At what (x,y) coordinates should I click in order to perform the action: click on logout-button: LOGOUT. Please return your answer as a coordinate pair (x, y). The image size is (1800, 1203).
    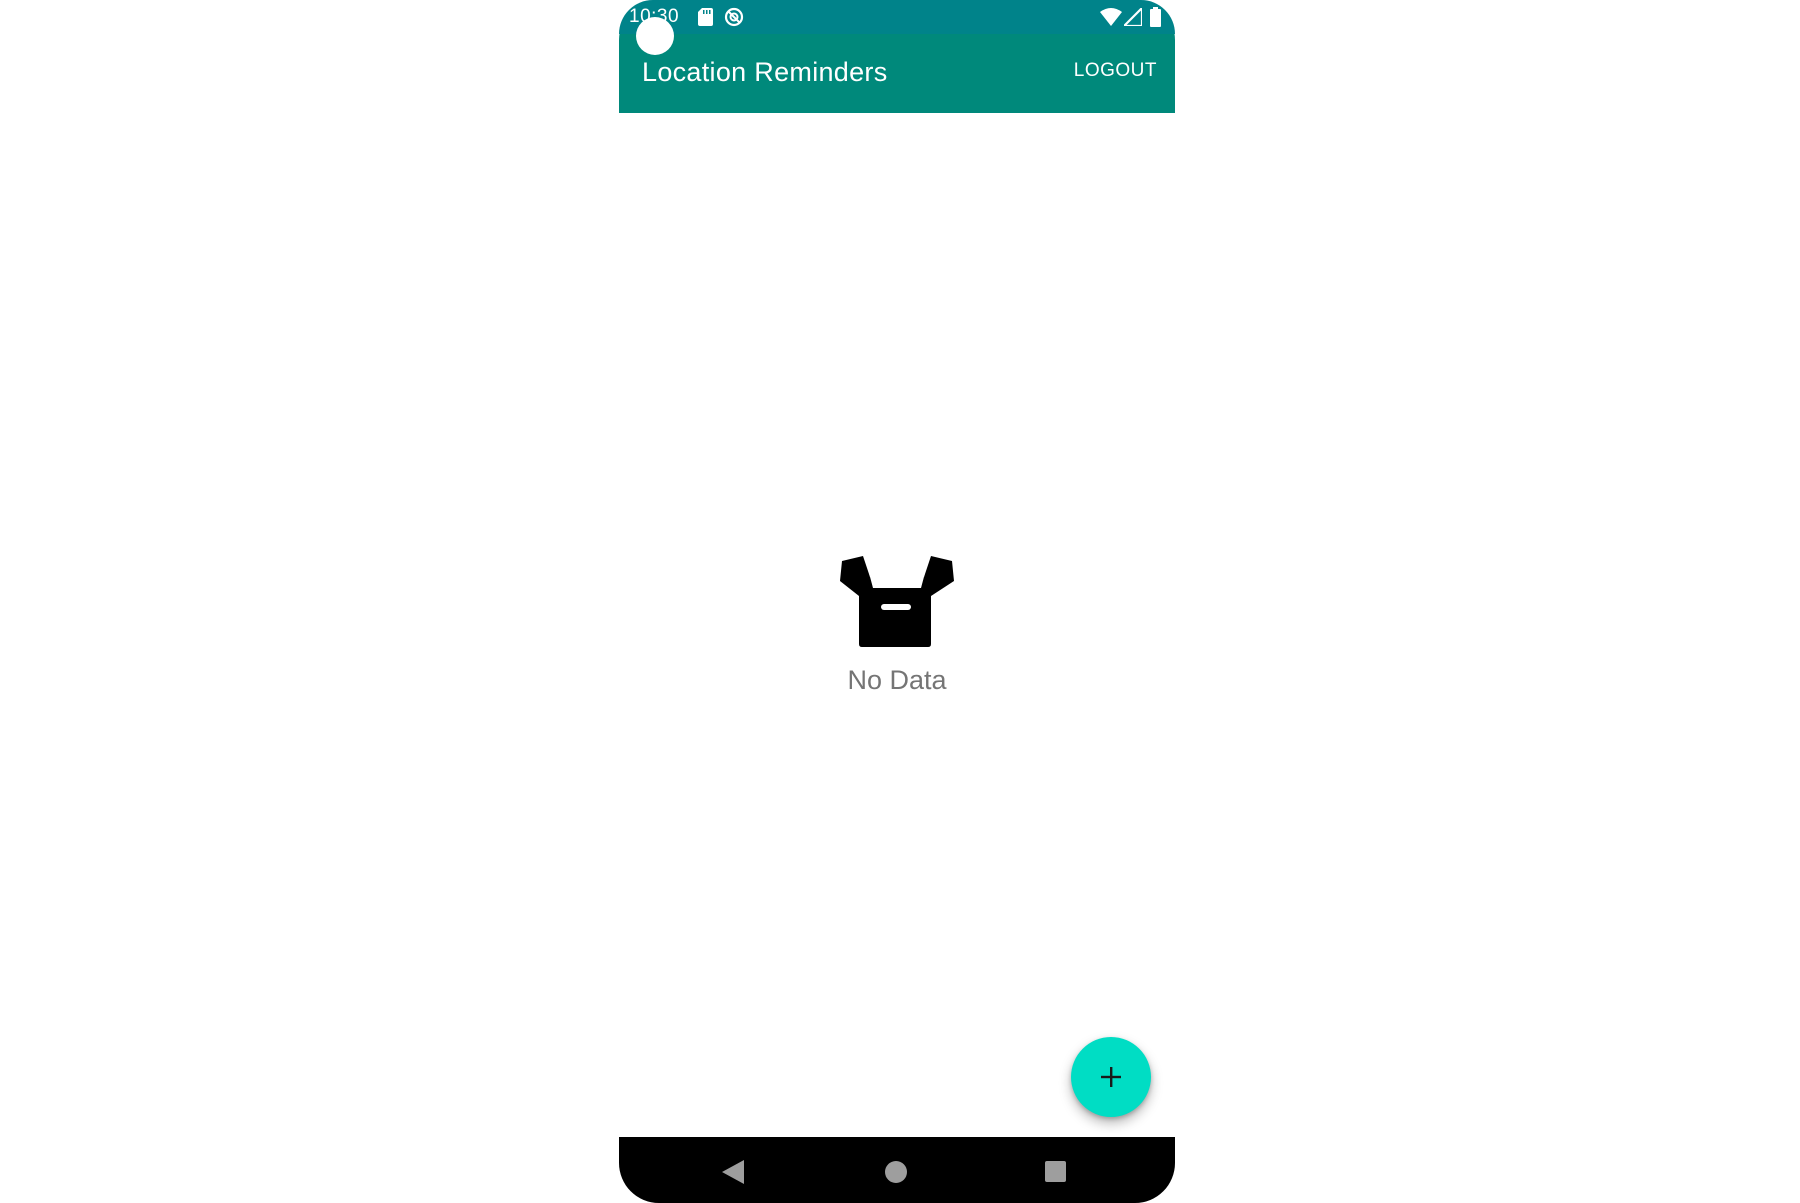
    Looking at the image, I should click on (1115, 71).